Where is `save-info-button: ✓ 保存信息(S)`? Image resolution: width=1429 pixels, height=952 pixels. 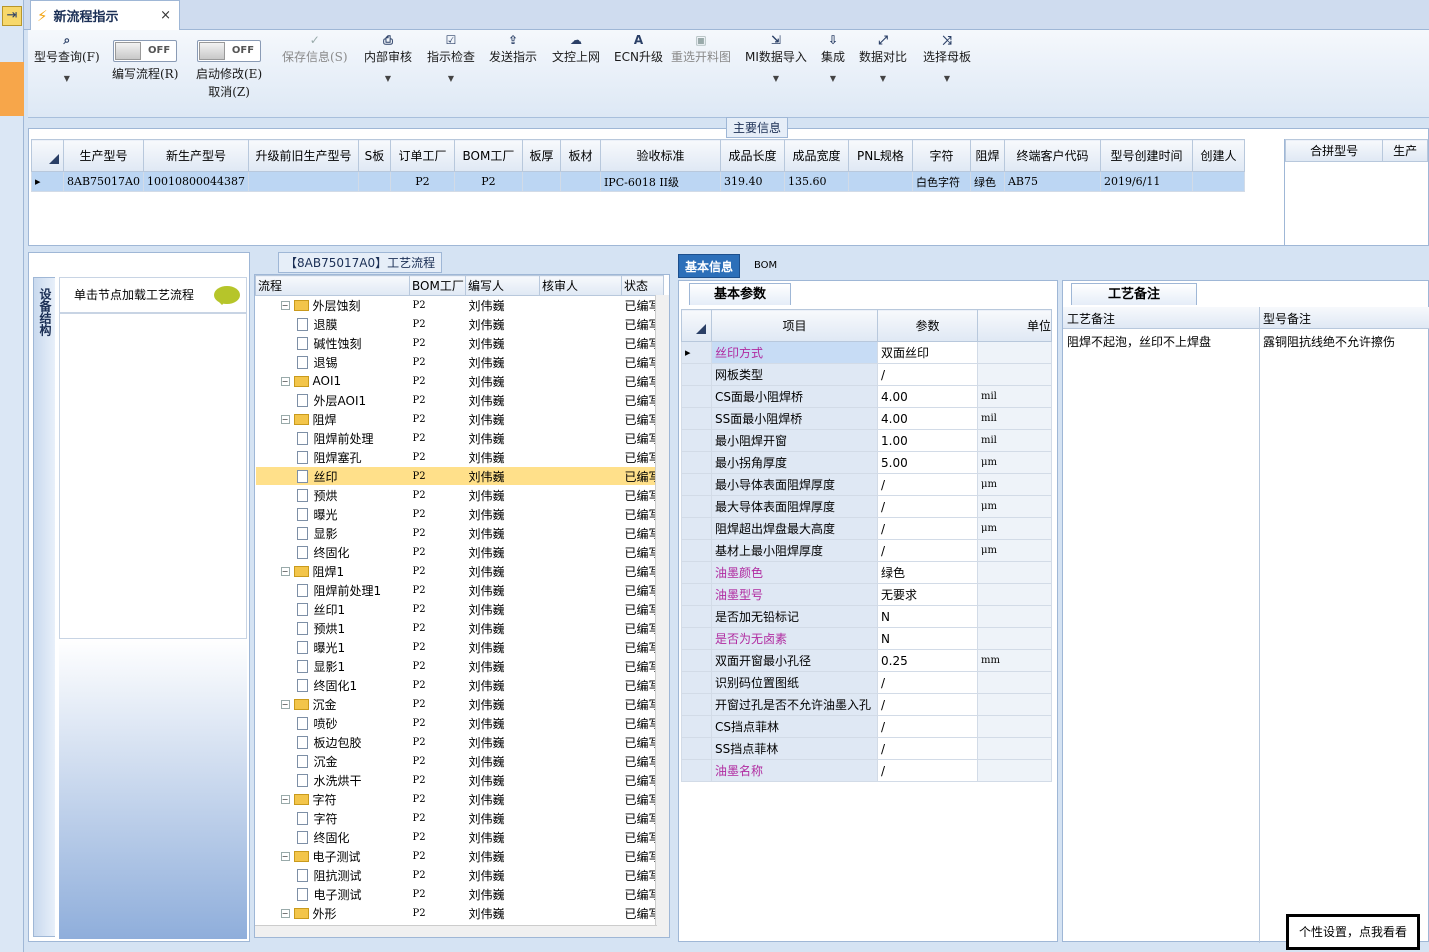
save-info-button: ✓ 保存信息(S) is located at coordinates (315, 49).